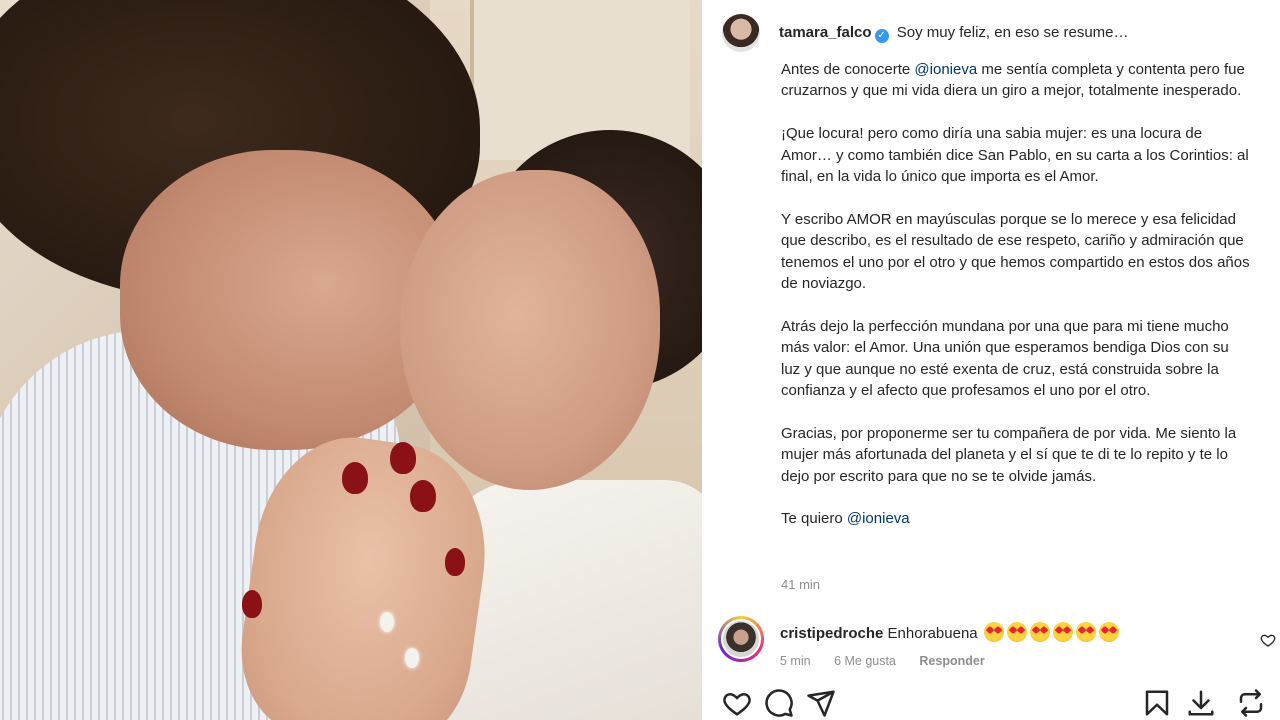 The width and height of the screenshot is (1280, 720). Describe the element at coordinates (881, 36) in the screenshot. I see `verified-icon: ✓` at that location.